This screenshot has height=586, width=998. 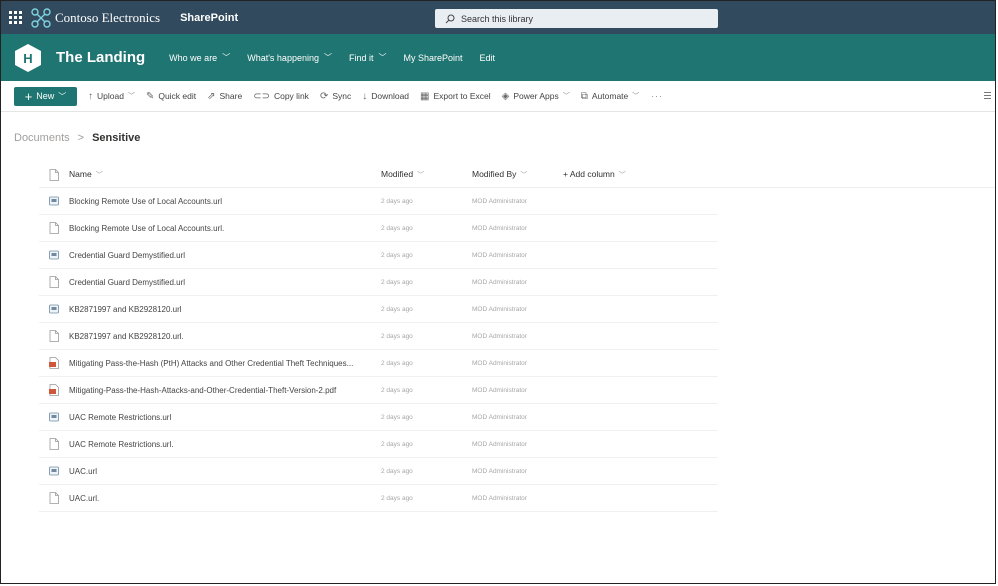 I want to click on modified-by-column-header: Modified By ﹀, so click(x=517, y=174).